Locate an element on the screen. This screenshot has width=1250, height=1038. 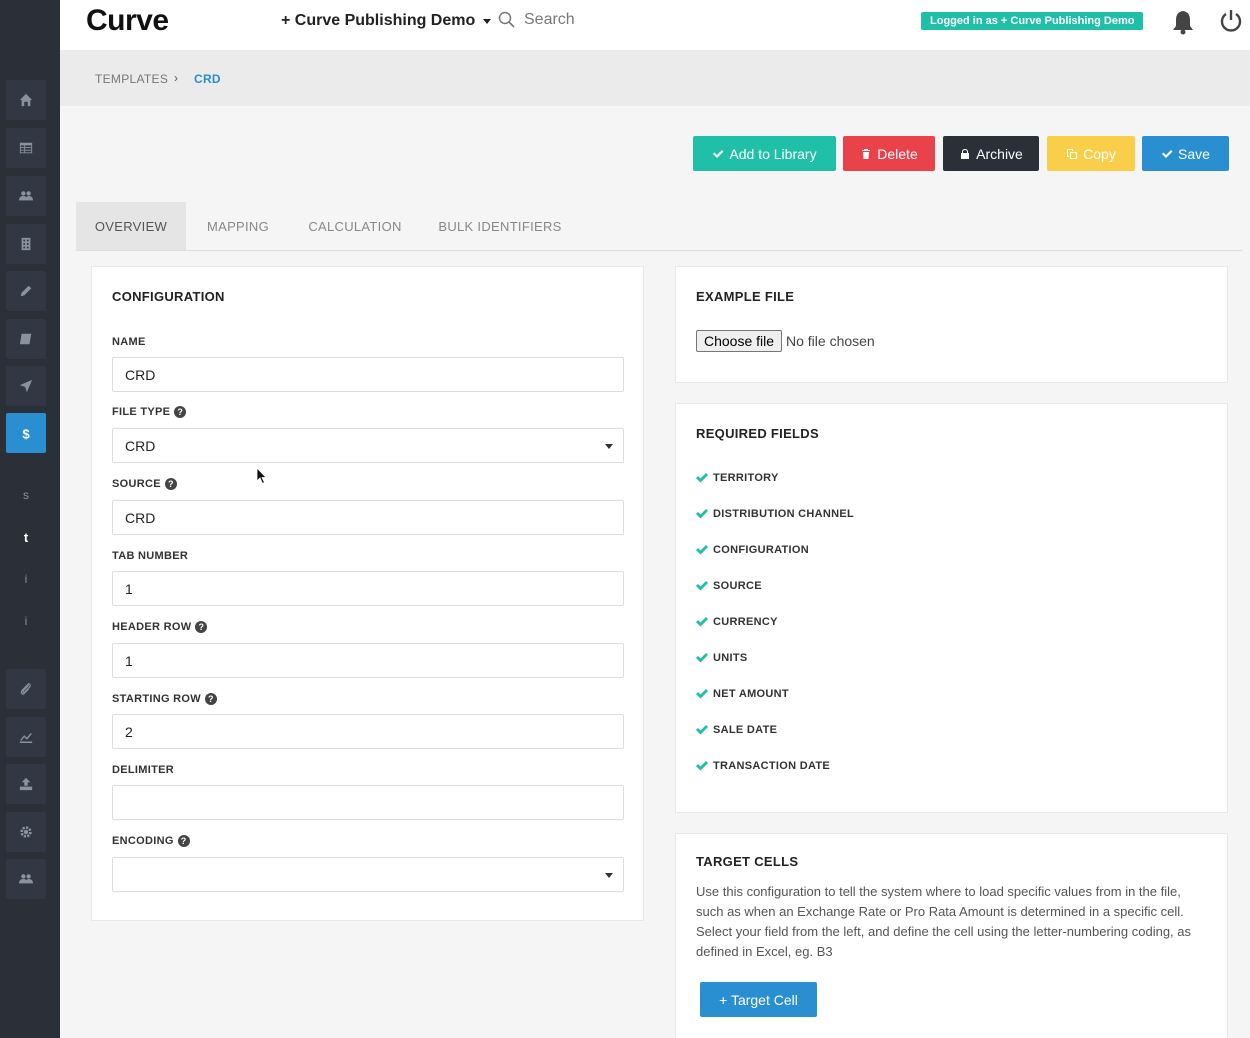
send-icon is located at coordinates (26, 386).